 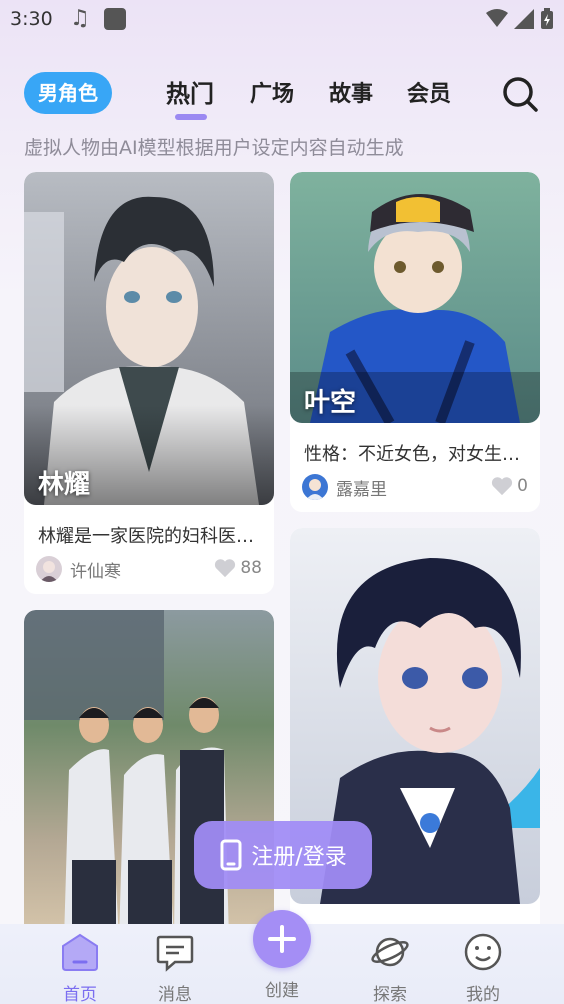 What do you see at coordinates (80, 994) in the screenshot?
I see `nav-label: 首页` at bounding box center [80, 994].